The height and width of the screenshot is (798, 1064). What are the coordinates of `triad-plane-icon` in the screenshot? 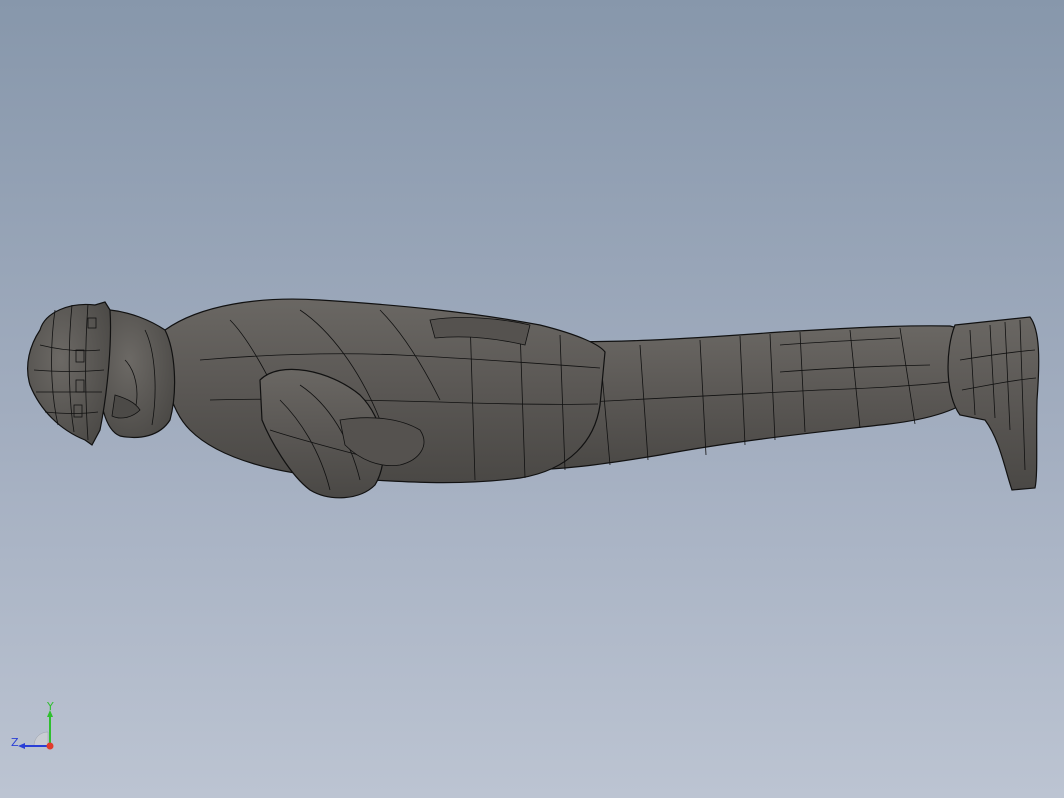 It's located at (41, 739).